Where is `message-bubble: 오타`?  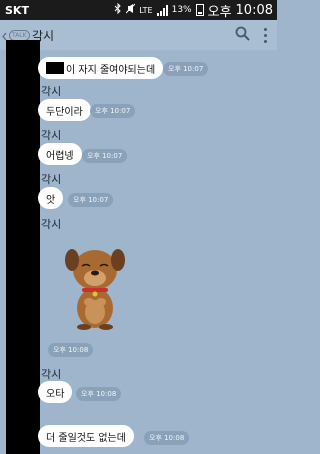 message-bubble: 오타 is located at coordinates (55, 392).